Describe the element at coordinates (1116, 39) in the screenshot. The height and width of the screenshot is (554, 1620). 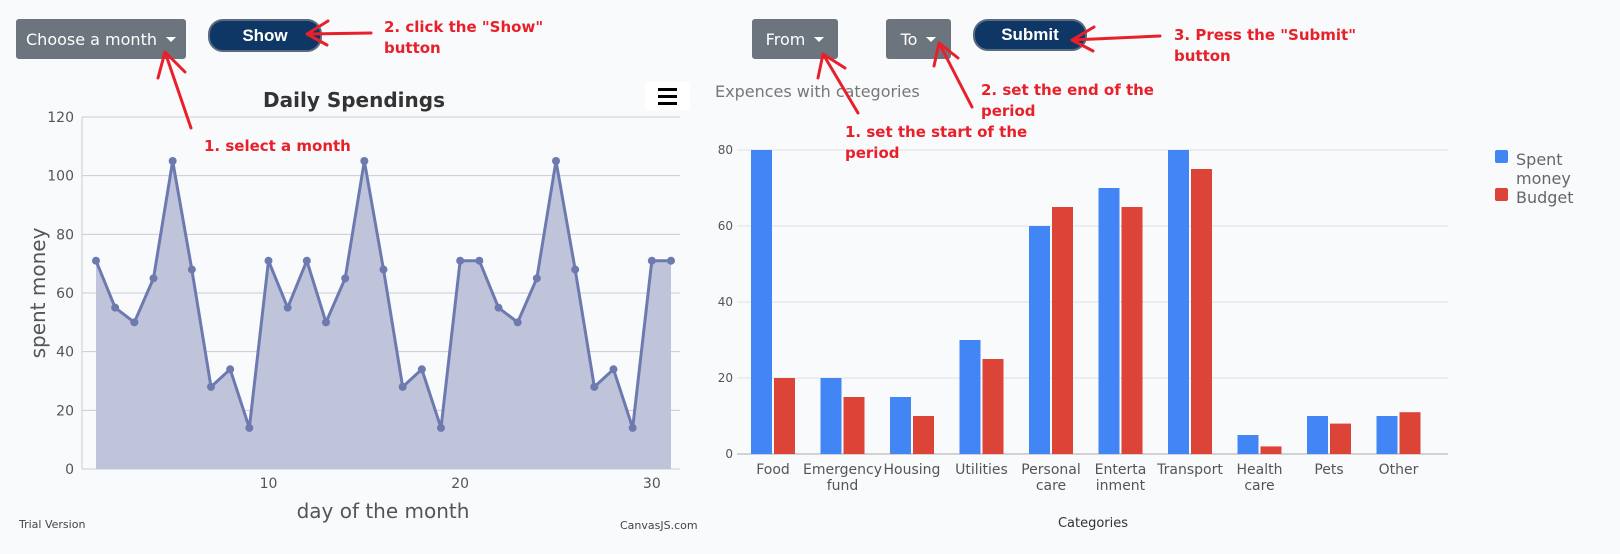
I see `arrow-to-submit-button` at that location.